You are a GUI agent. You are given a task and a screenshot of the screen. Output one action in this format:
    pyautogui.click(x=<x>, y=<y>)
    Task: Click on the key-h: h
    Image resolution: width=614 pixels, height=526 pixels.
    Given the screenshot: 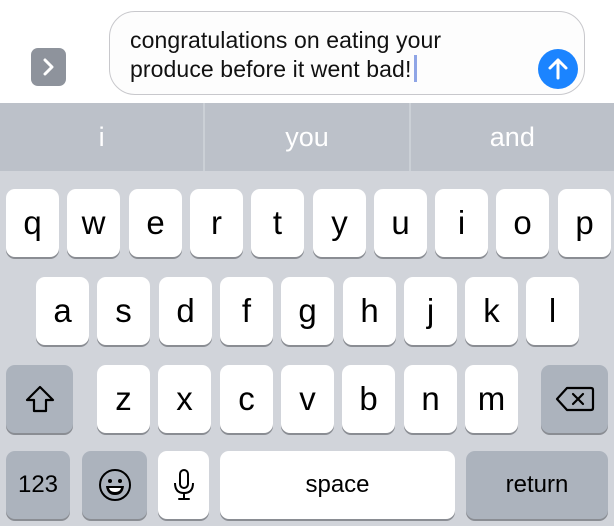 What is the action you would take?
    pyautogui.click(x=369, y=311)
    